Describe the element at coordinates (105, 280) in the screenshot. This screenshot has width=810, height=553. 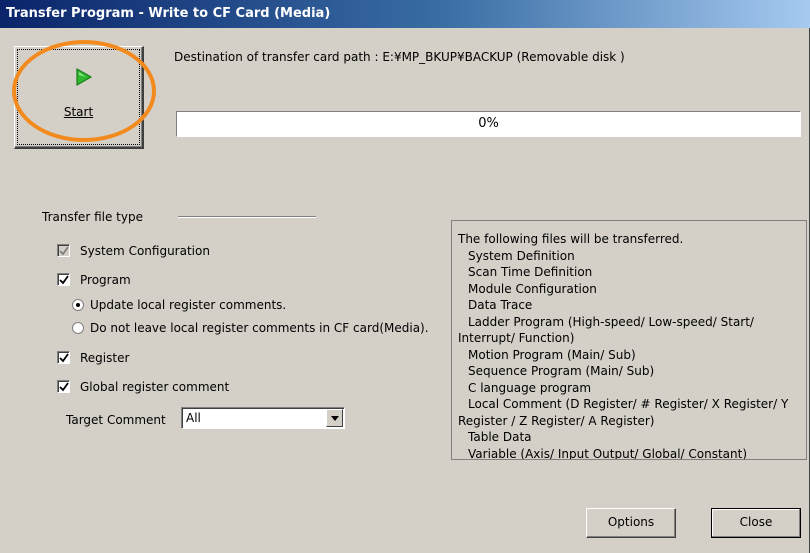
I see `program-label: Program` at that location.